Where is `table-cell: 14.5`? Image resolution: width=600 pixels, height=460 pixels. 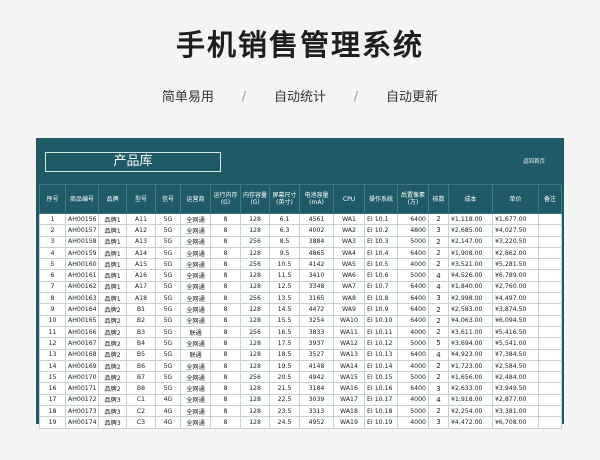
table-cell: 14.5 is located at coordinates (284, 309).